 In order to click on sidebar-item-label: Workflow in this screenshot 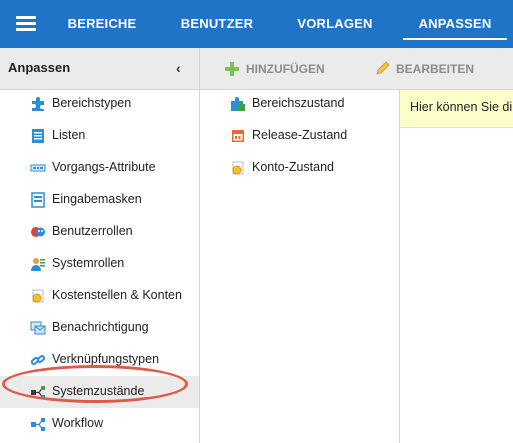, I will do `click(78, 423)`.